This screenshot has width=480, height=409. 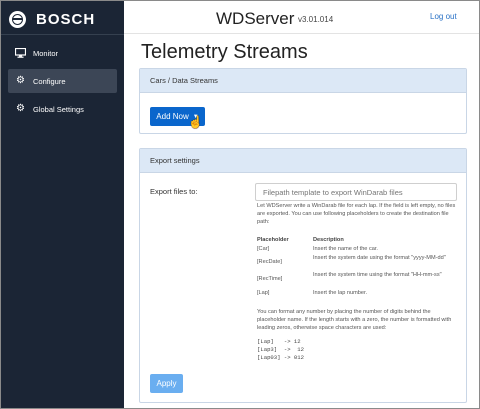 I want to click on hand-cursor-icon: ☝, so click(x=195, y=122).